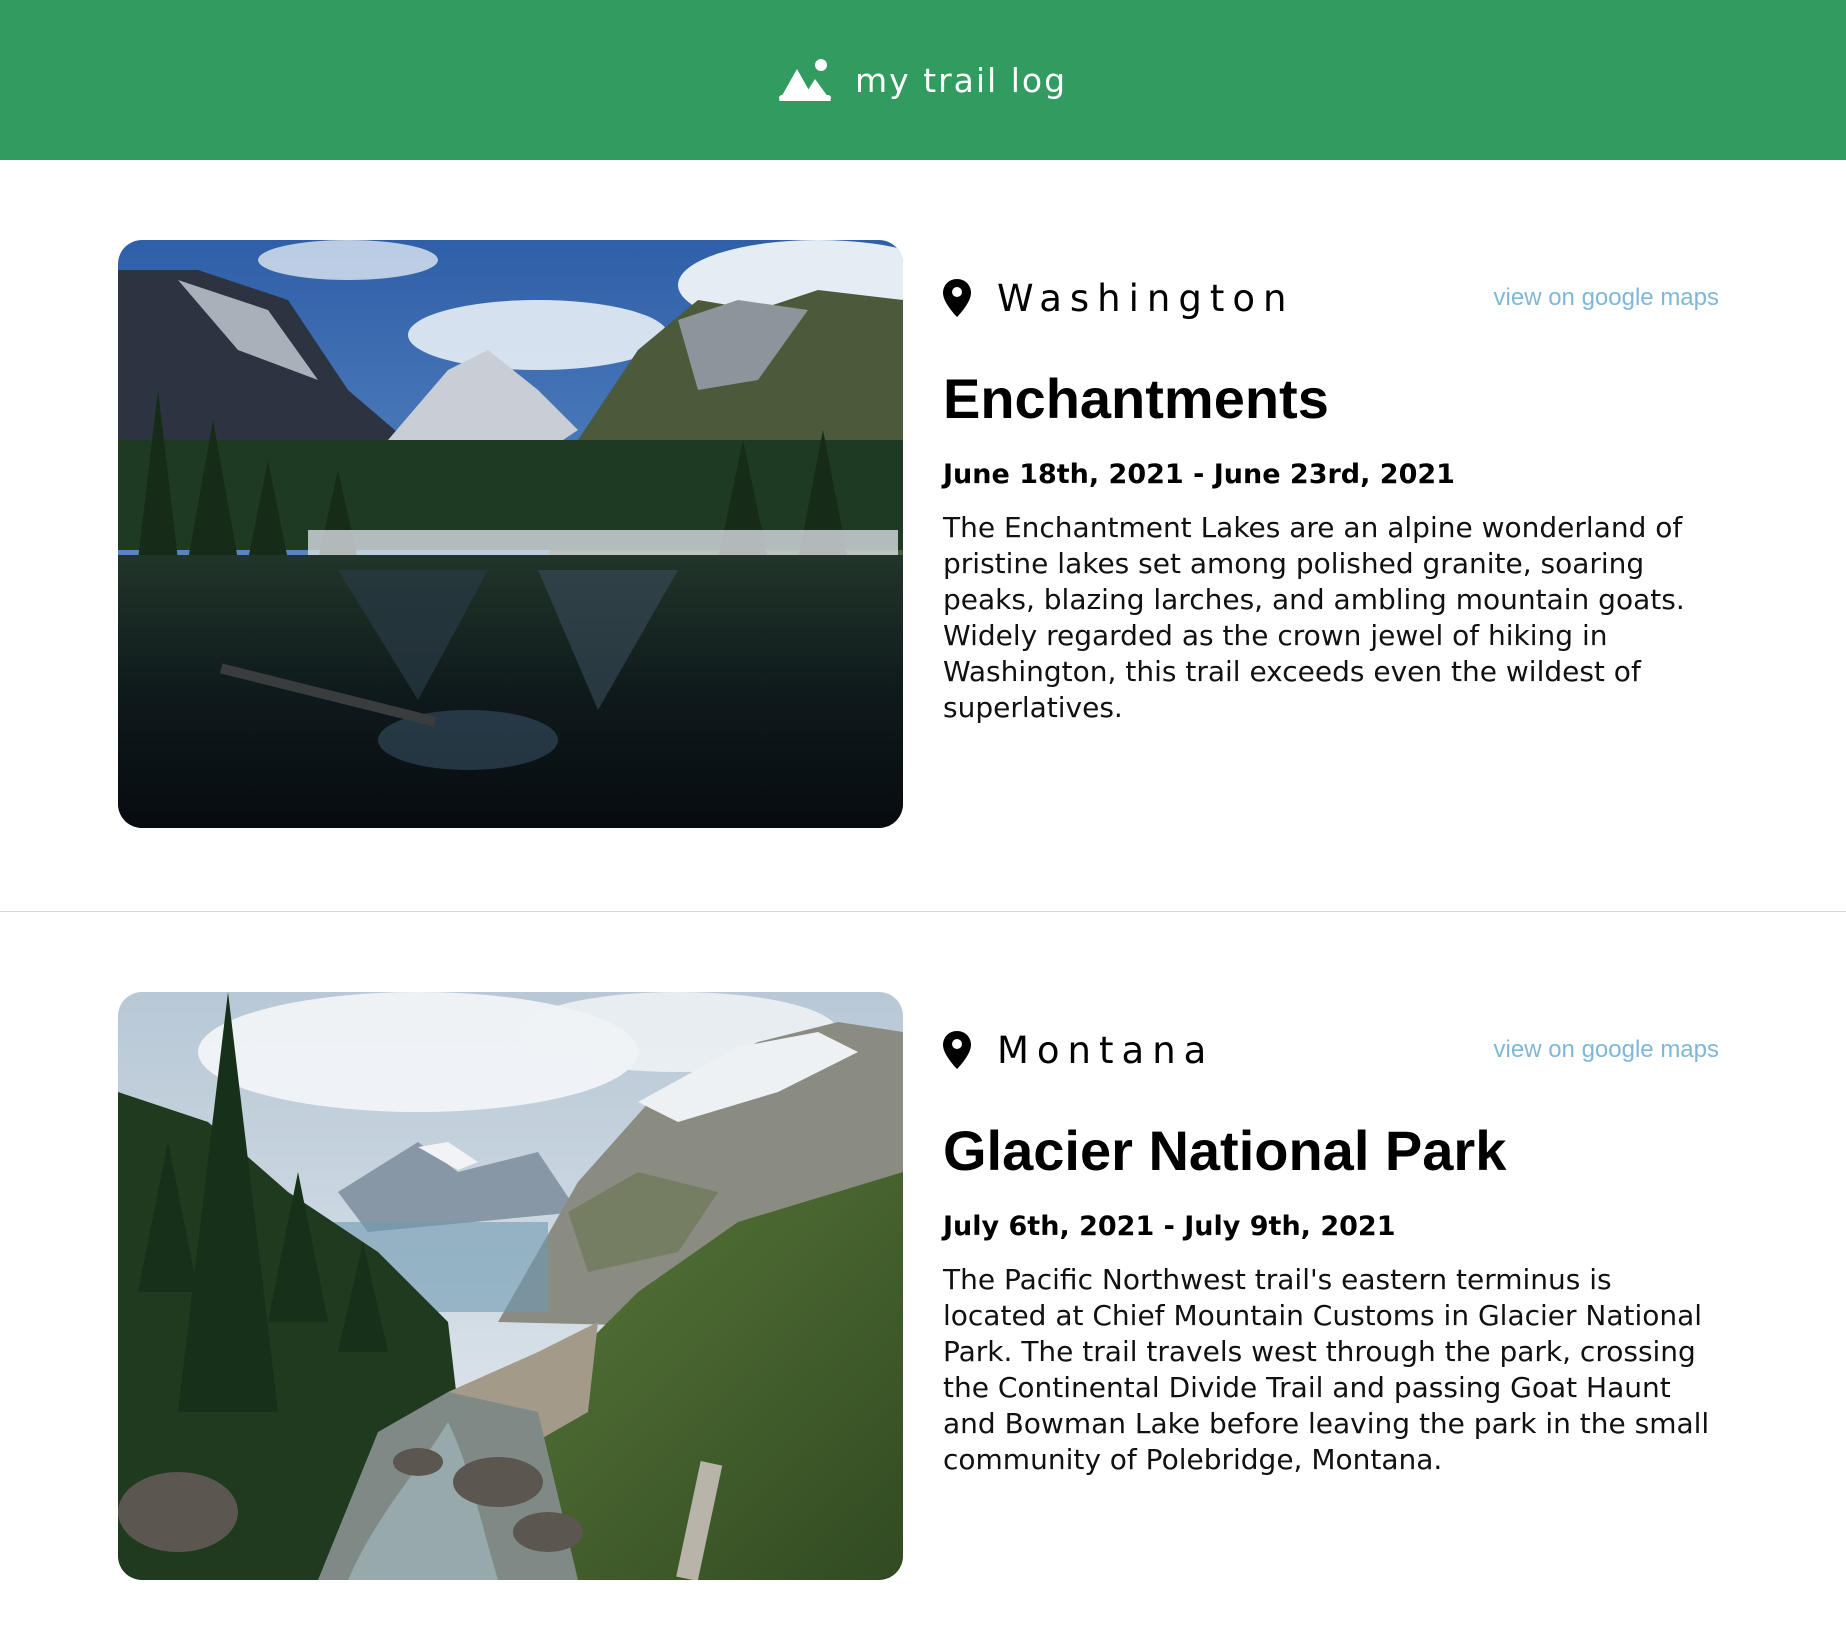 The image size is (1846, 1626). I want to click on location-name: Washington, so click(1146, 298).